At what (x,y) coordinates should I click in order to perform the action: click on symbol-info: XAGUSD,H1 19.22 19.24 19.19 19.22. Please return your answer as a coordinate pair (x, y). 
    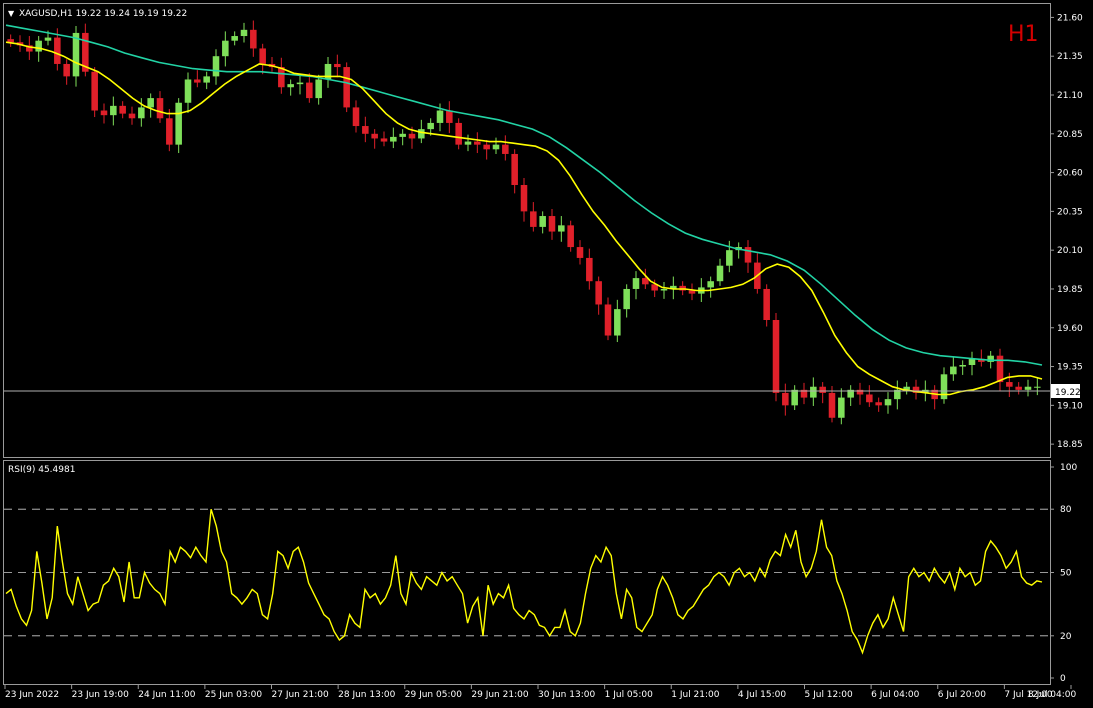
    Looking at the image, I should click on (103, 14).